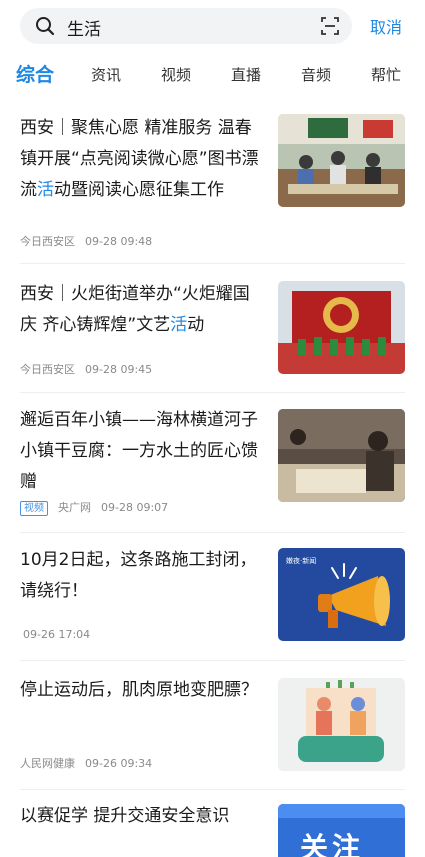 Image resolution: width=425 pixels, height=857 pixels. Describe the element at coordinates (57, 634) in the screenshot. I see `news-time: 09-26 17:04` at that location.